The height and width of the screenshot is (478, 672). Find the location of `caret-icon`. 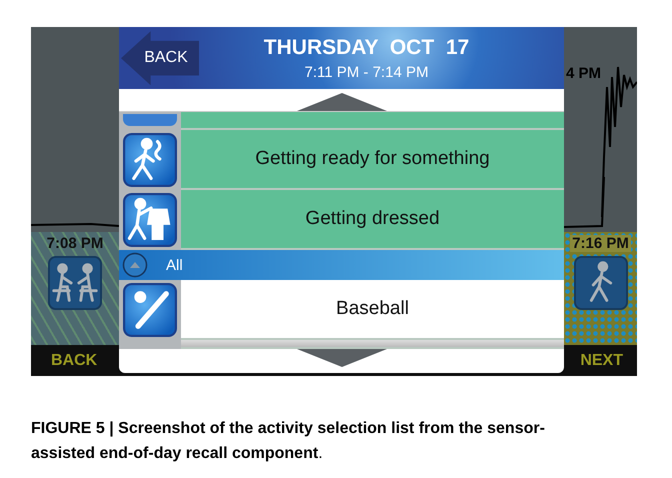

caret-icon is located at coordinates (135, 265).